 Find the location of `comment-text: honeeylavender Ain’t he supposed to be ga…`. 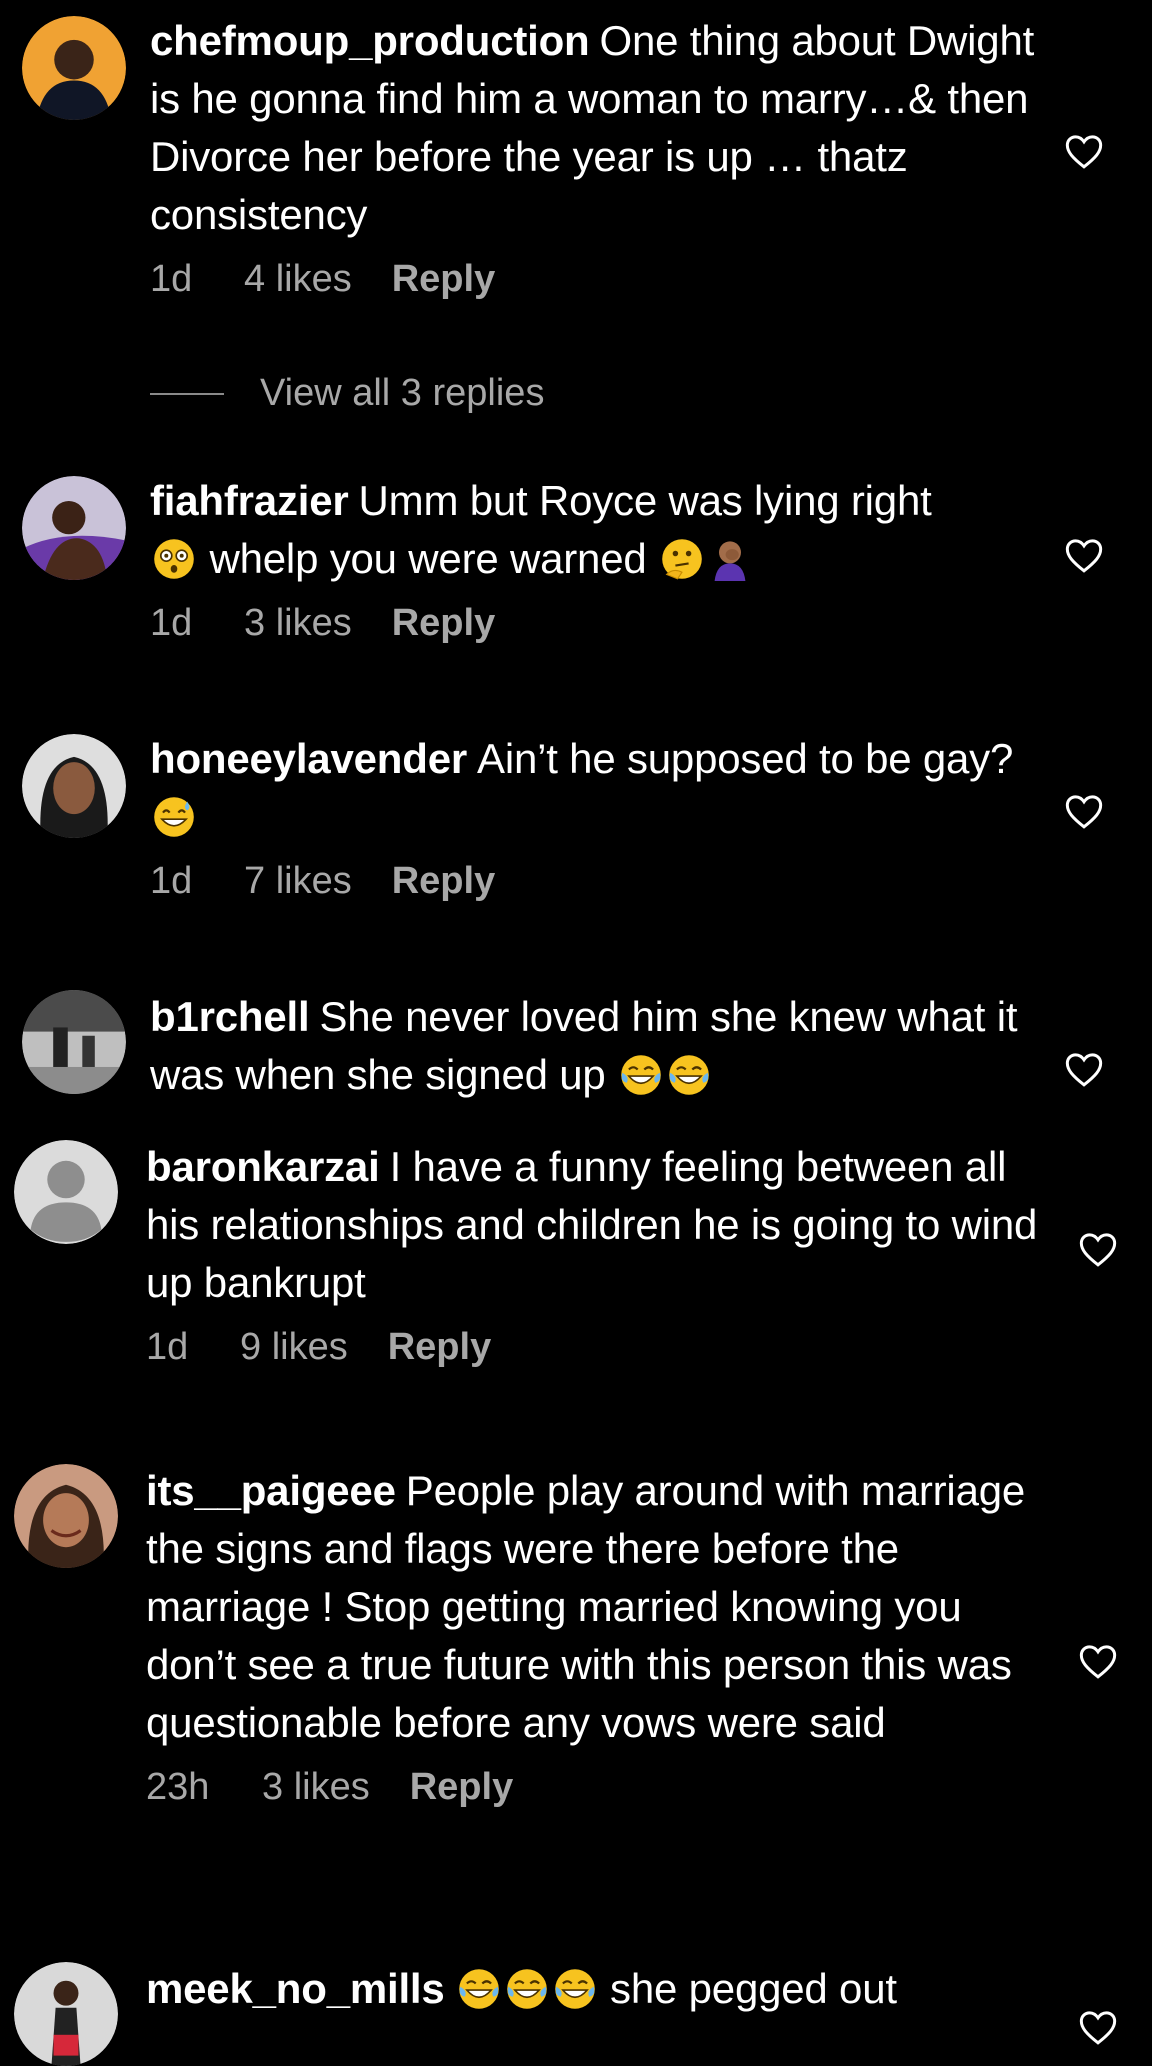

comment-text: honeeylavender Ain’t he supposed to be ga… is located at coordinates (600, 788).